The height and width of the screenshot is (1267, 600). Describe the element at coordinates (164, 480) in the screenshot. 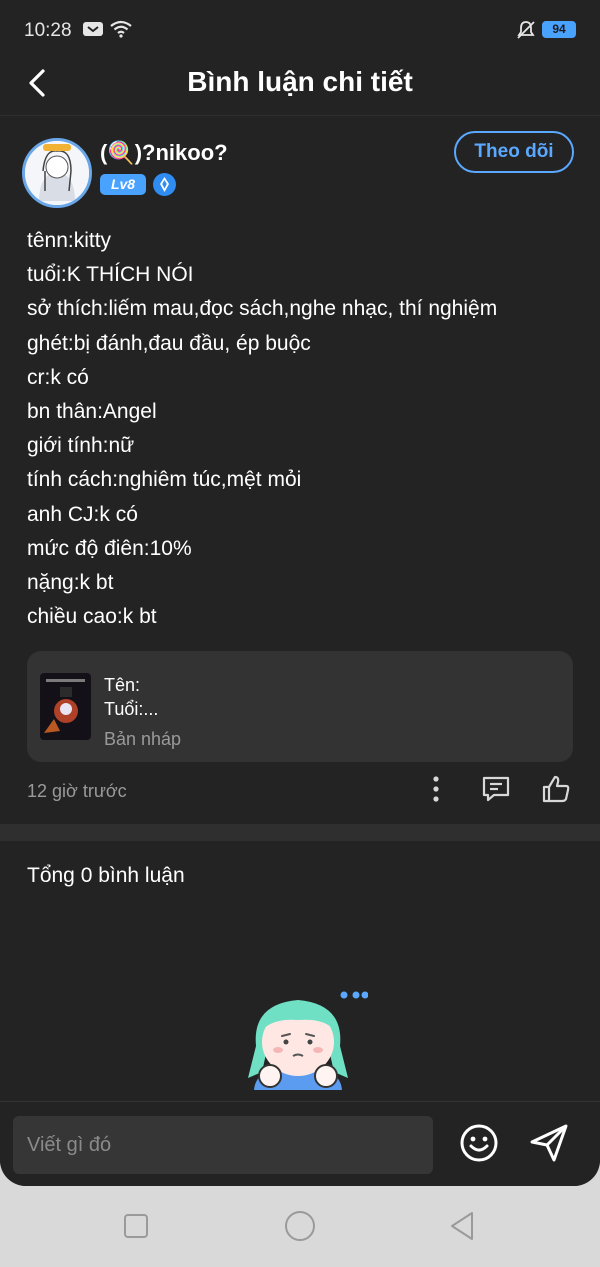

I see `post-line: tính cách:nghiêm túc,mệt mỏi` at that location.